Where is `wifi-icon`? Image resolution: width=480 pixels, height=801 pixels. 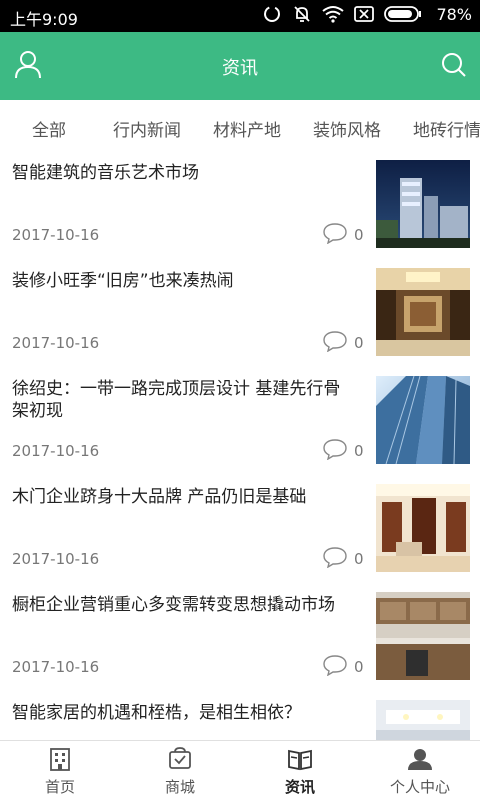
wifi-icon is located at coordinates (333, 14).